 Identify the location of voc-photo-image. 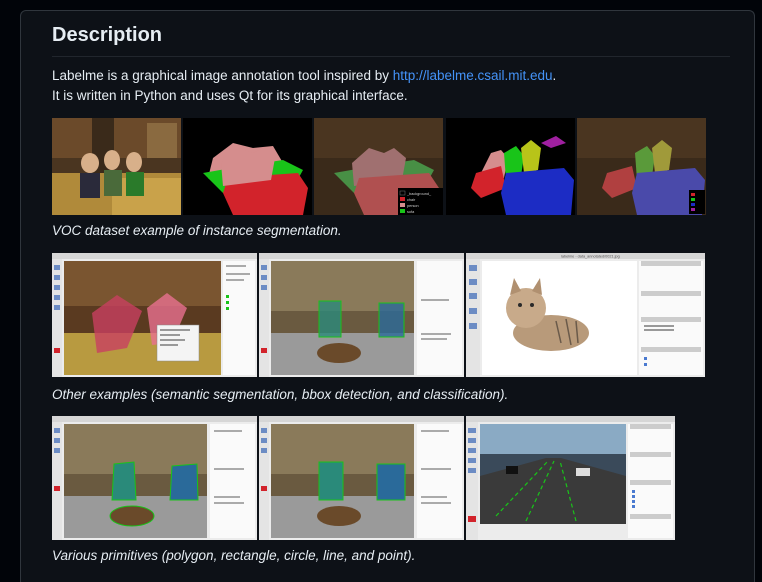
(116, 166).